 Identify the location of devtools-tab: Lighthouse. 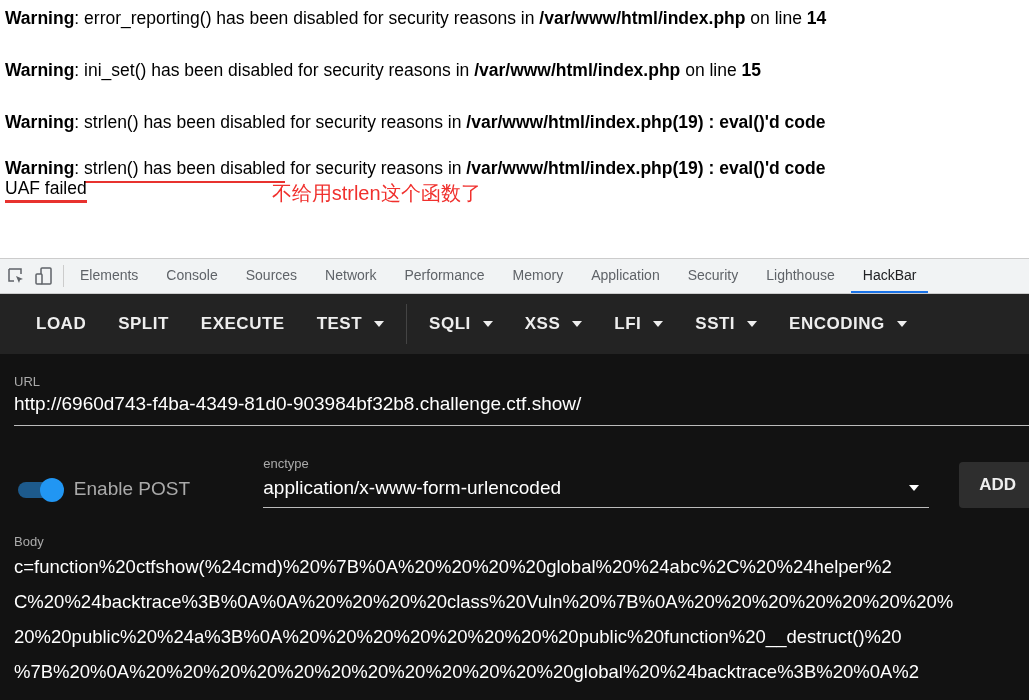
(800, 276).